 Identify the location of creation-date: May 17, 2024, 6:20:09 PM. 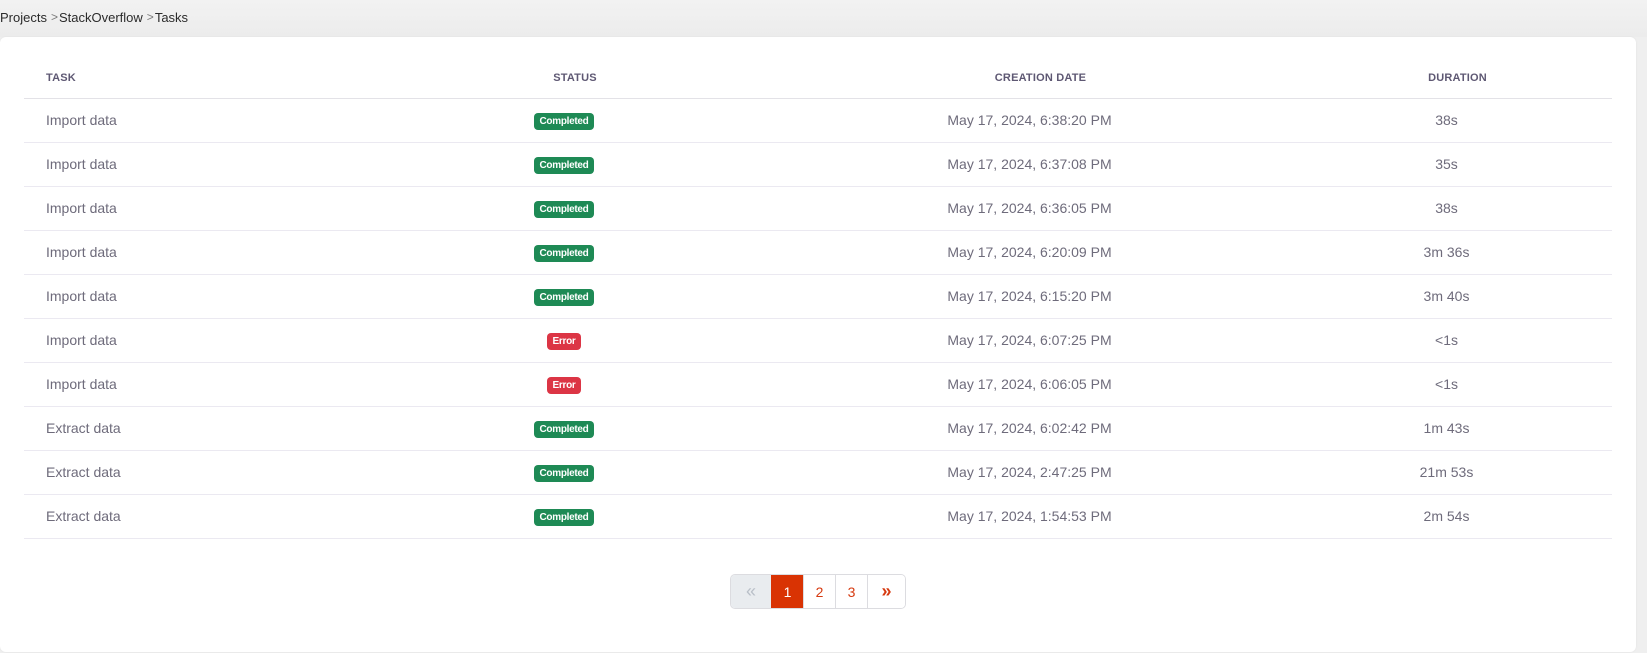
(1029, 252).